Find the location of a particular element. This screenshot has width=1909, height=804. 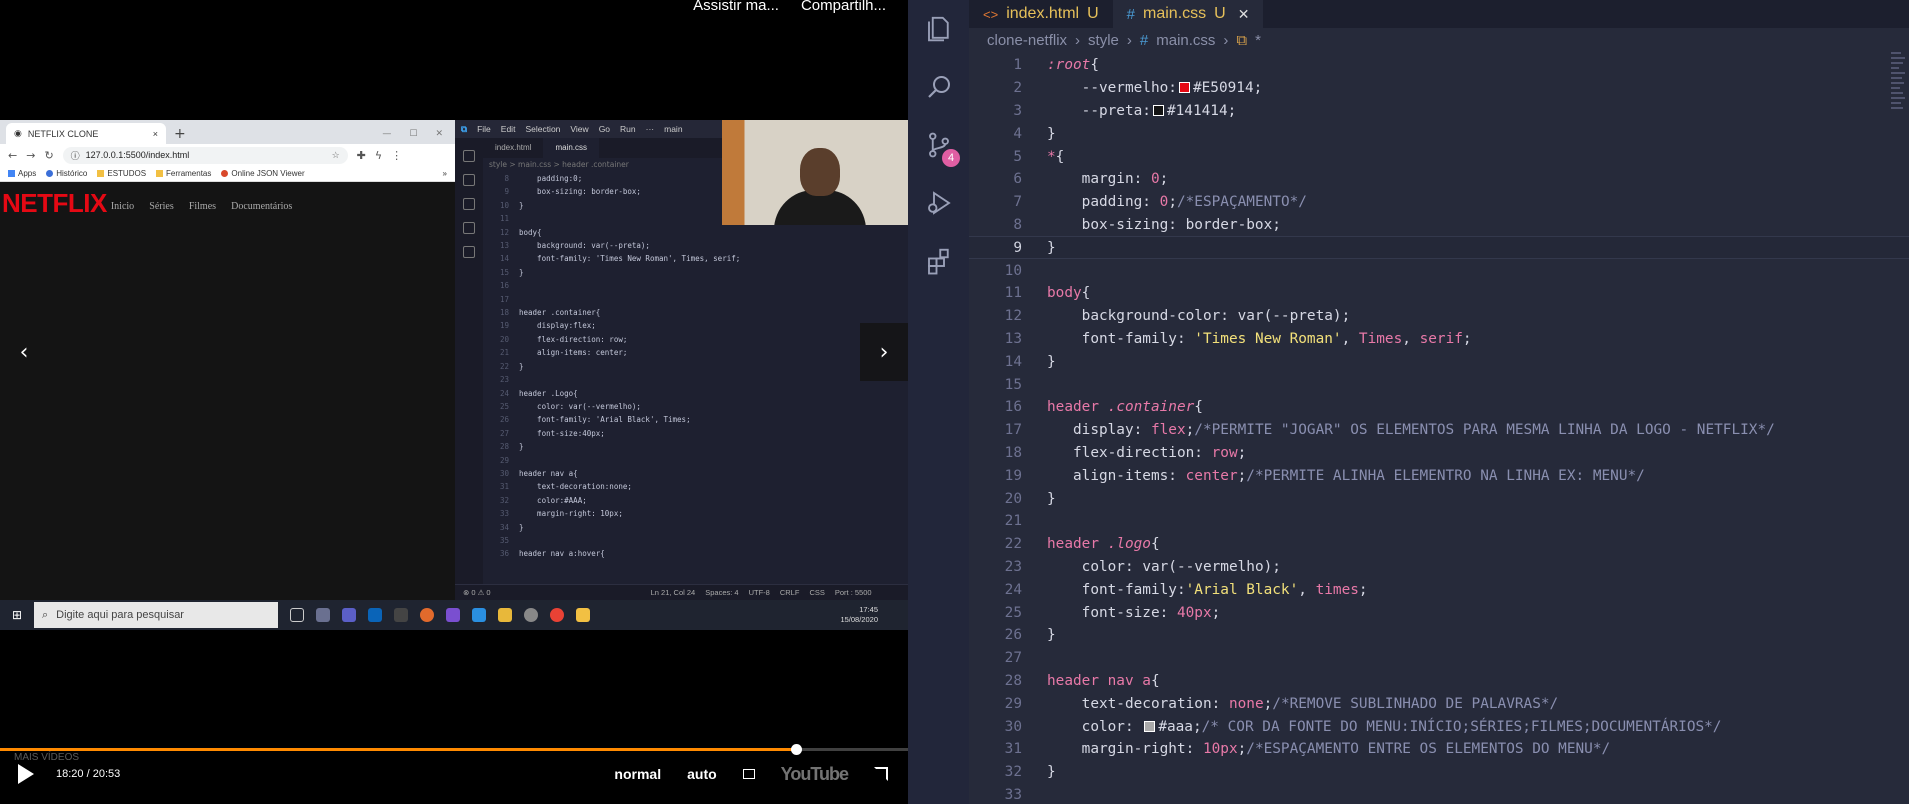

nav-link-documentarios: Documentários is located at coordinates (261, 206).